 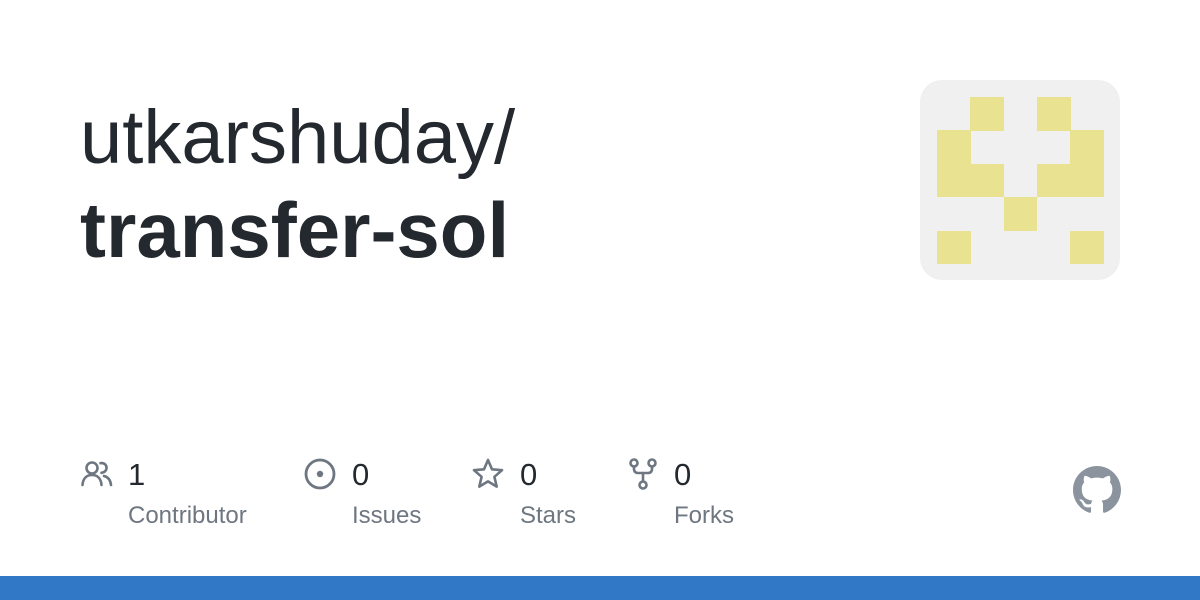 I want to click on github-mark-icon, so click(x=1097, y=490).